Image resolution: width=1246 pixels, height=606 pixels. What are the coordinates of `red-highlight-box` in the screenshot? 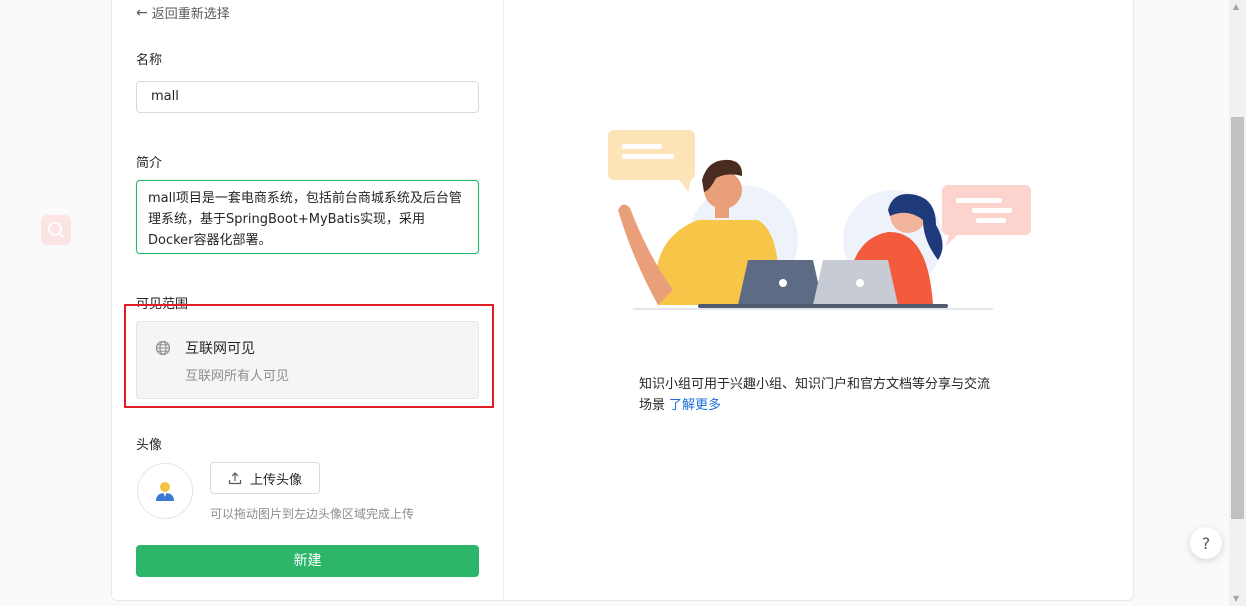 It's located at (309, 356).